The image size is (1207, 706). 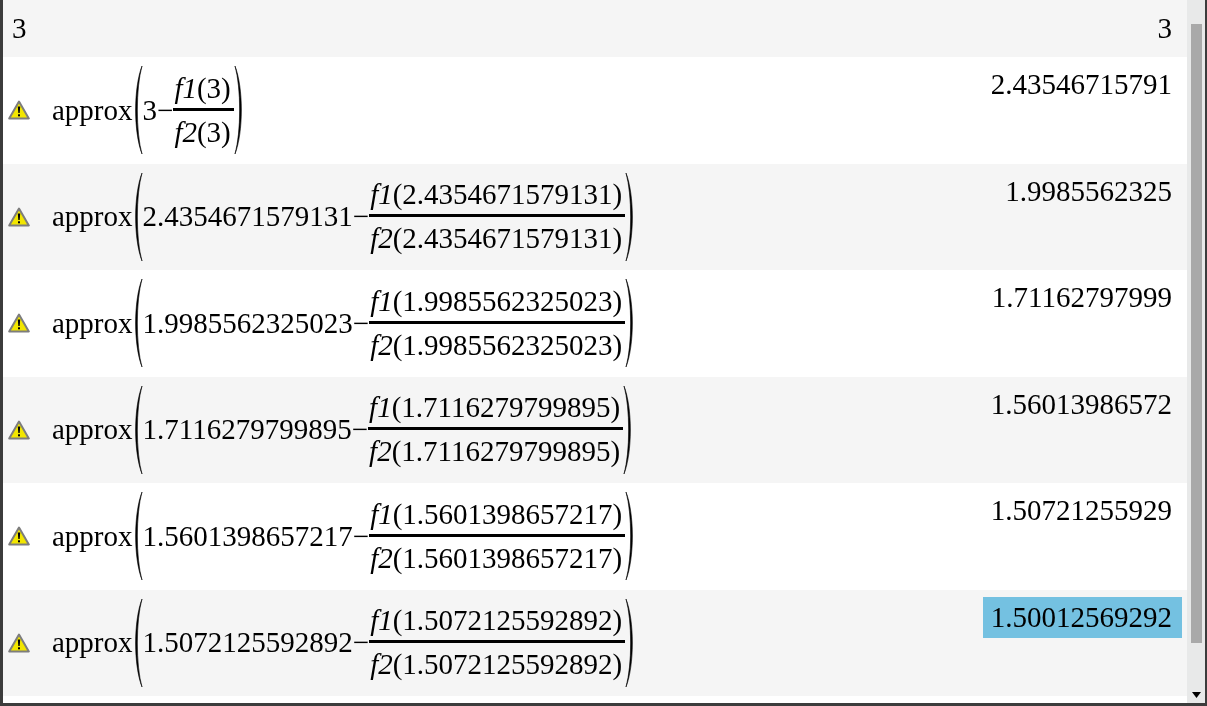 What do you see at coordinates (1196, 695) in the screenshot?
I see `down-arrow-icon` at bounding box center [1196, 695].